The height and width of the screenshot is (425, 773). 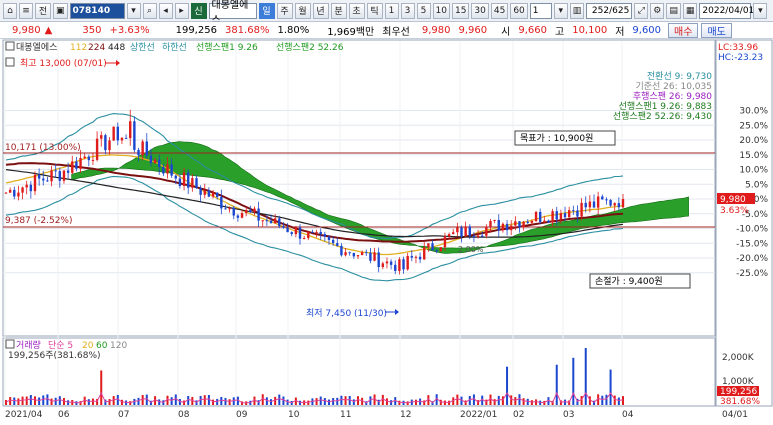 What do you see at coordinates (647, 30) in the screenshot?
I see `low-value: 9,600` at bounding box center [647, 30].